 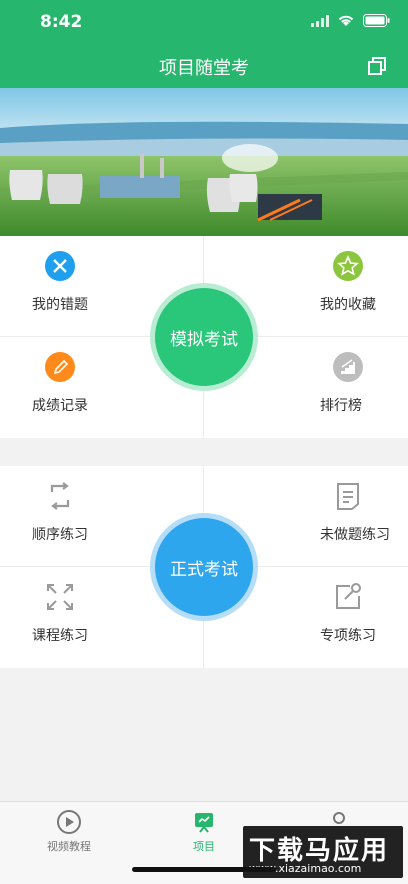 What do you see at coordinates (348, 266) in the screenshot?
I see `star-icon` at bounding box center [348, 266].